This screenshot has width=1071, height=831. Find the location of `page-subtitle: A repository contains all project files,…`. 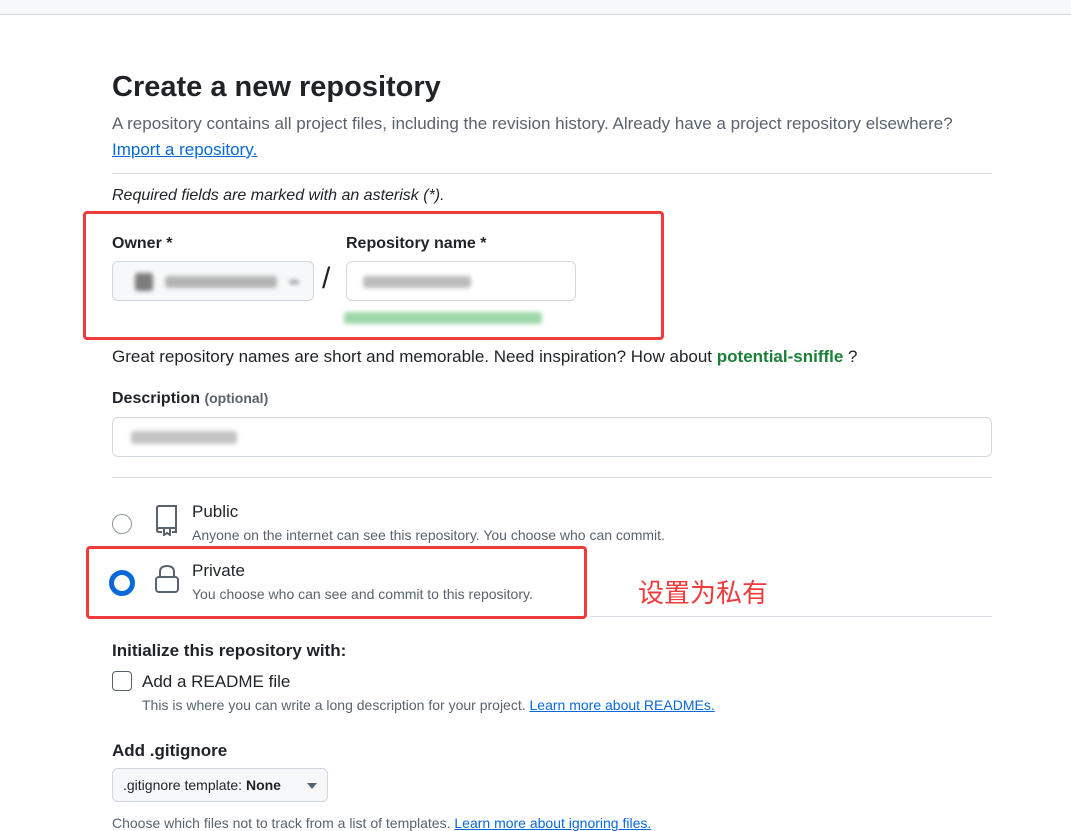

page-subtitle: A repository contains all project files,… is located at coordinates (532, 123).